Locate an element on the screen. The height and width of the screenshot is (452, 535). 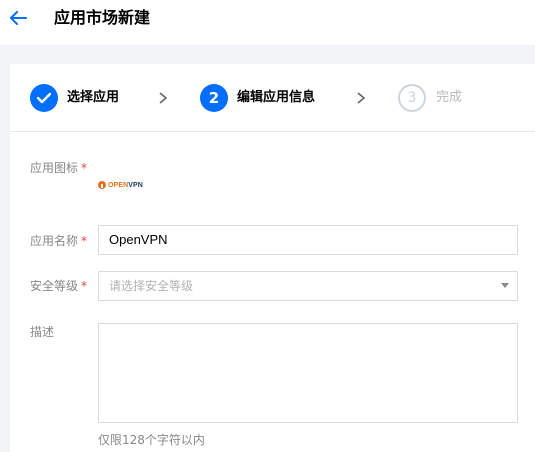
openvpn-logo-icon is located at coordinates (102, 185).